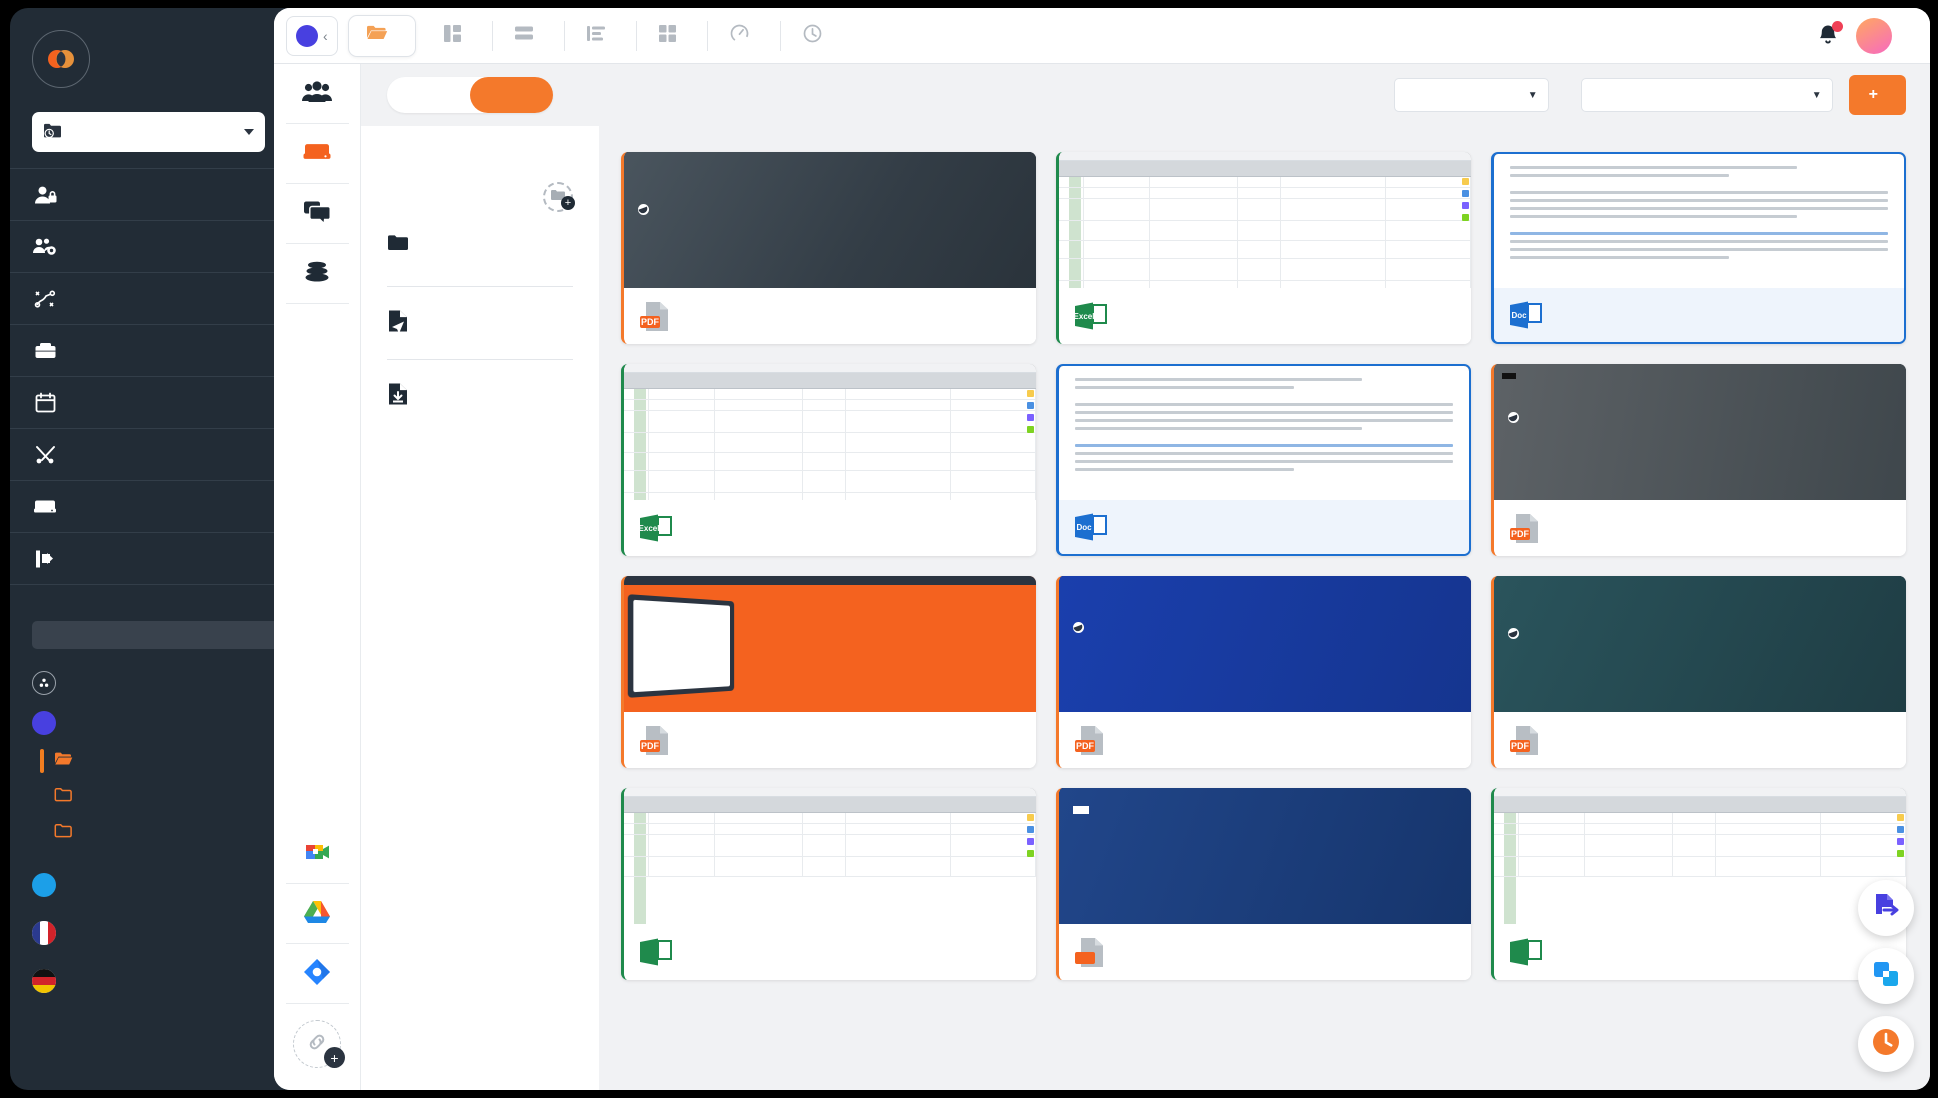 The height and width of the screenshot is (1098, 1938). Describe the element at coordinates (317, 854) in the screenshot. I see `rail-item-meet` at that location.